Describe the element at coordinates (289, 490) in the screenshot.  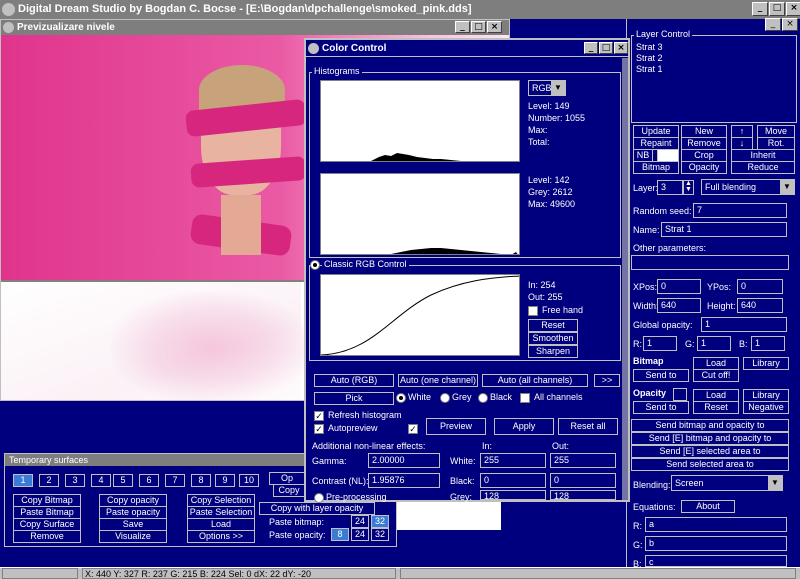
I see `copy-button: Copy` at that location.